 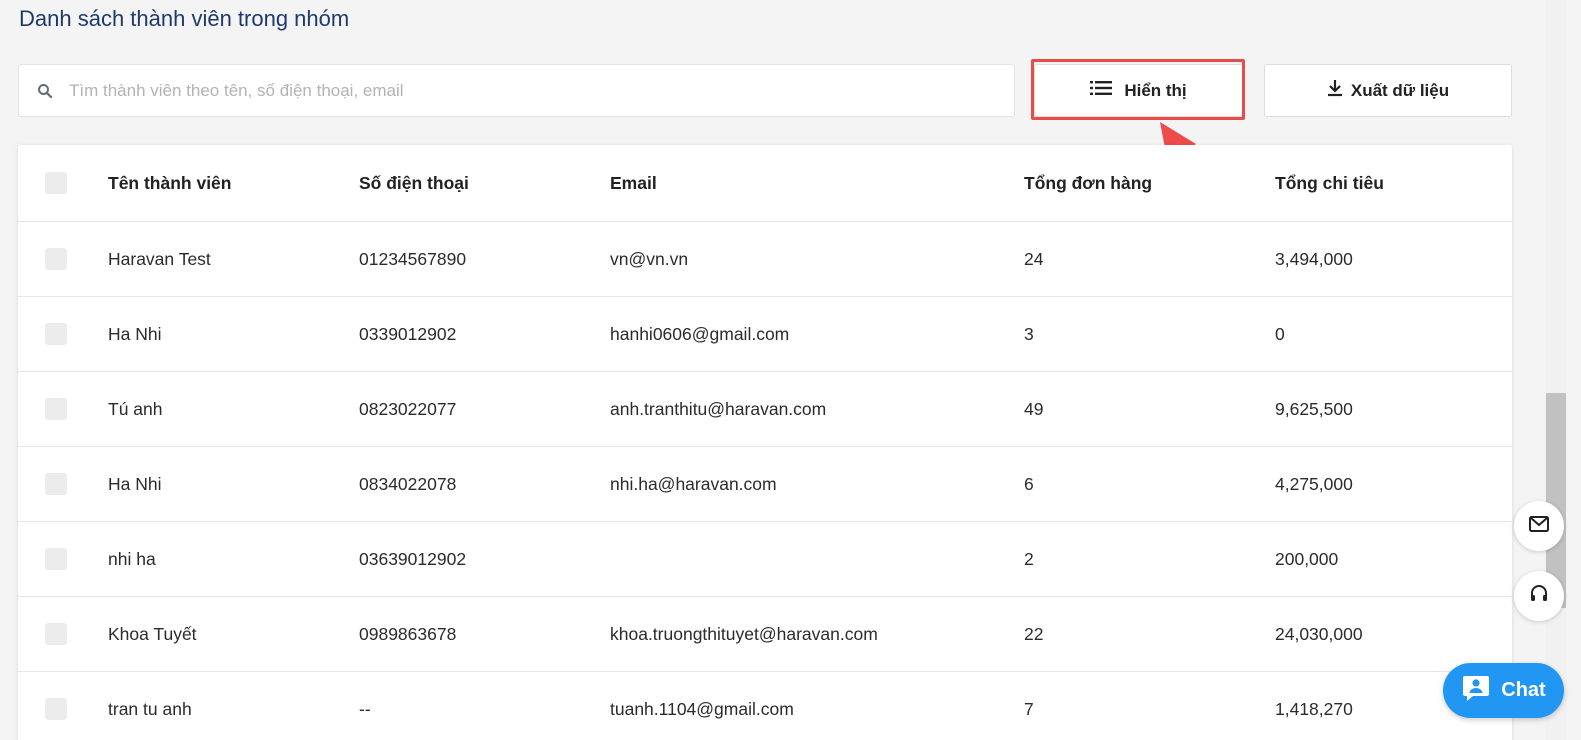 What do you see at coordinates (408, 483) in the screenshot?
I see `cell-phone: 0834022078` at bounding box center [408, 483].